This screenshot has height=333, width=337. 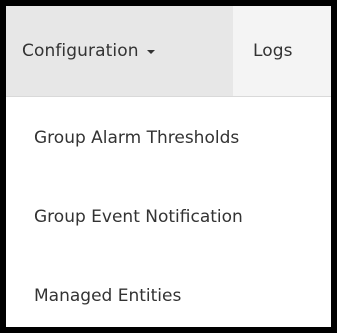 I want to click on caret-down-icon, so click(x=150, y=52).